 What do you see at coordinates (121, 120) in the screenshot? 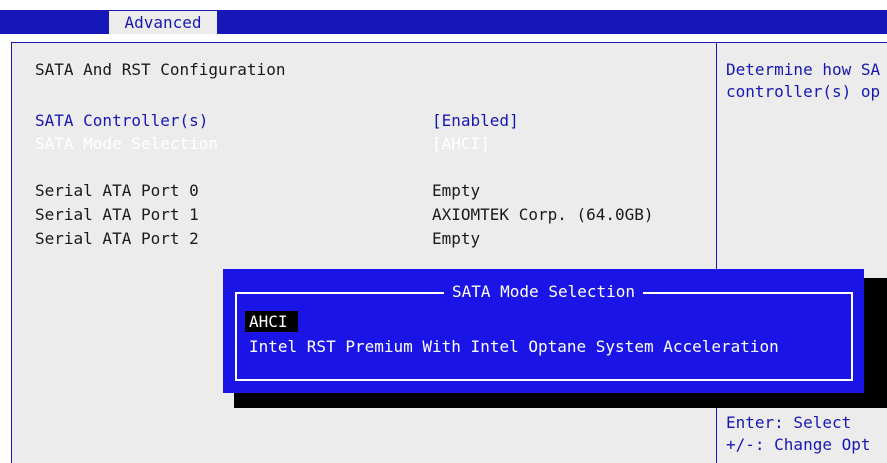
I see `setting-label-sata-controller: SATA Controller(s)` at bounding box center [121, 120].